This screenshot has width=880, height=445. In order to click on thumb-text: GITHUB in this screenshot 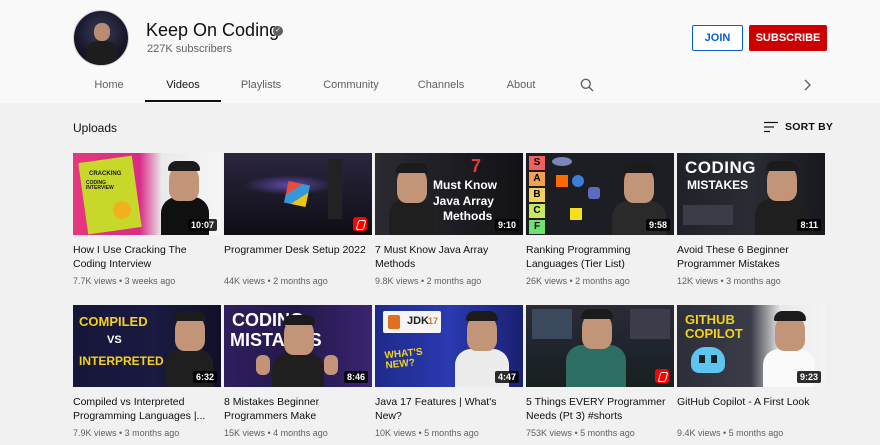, I will do `click(710, 319)`.